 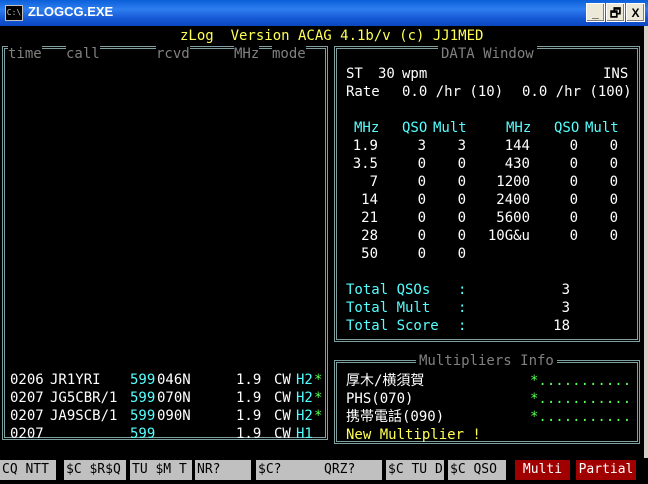 I want to click on log-column-rcvd: rcvd, so click(x=173, y=54).